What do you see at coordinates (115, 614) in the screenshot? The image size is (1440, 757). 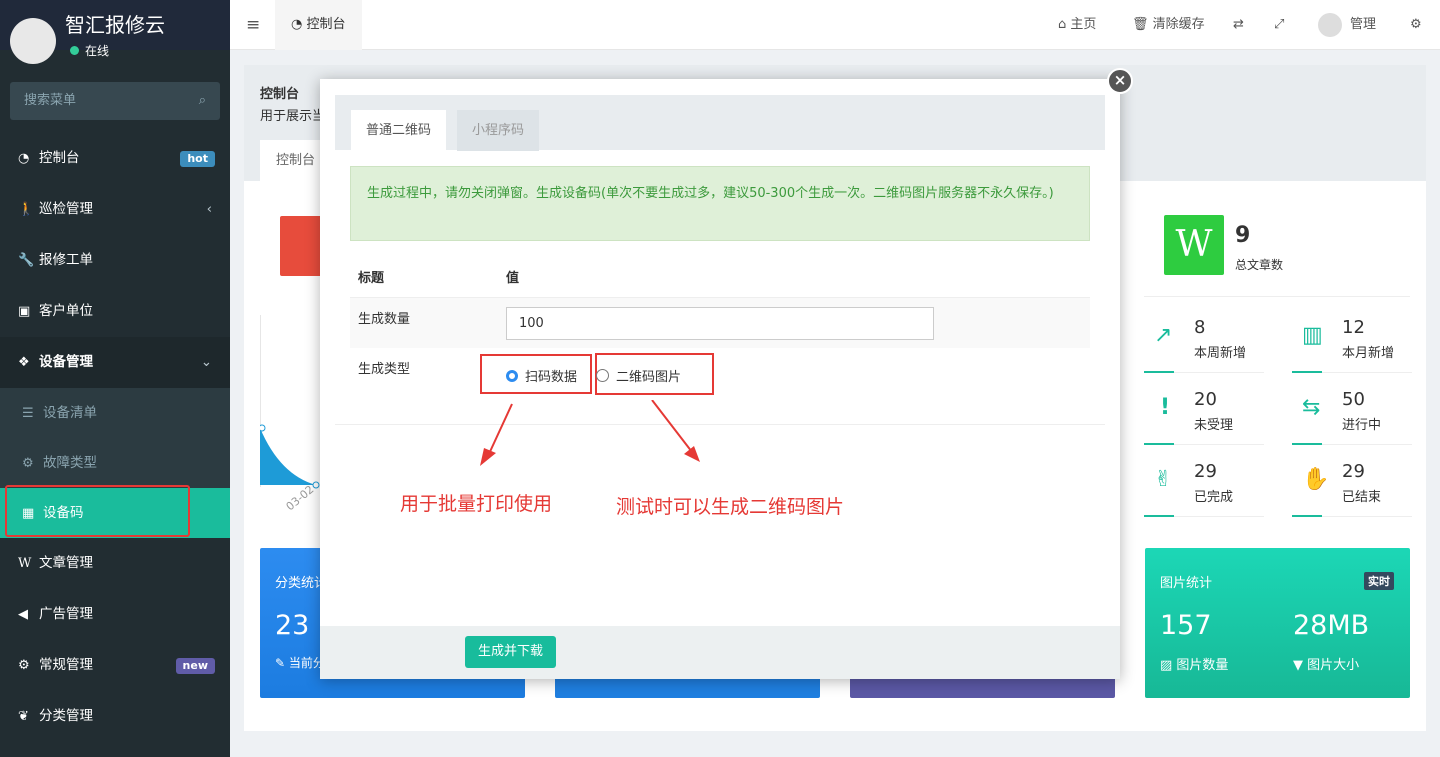 I see `sidebar-item-ads: ◀ 广告管理` at bounding box center [115, 614].